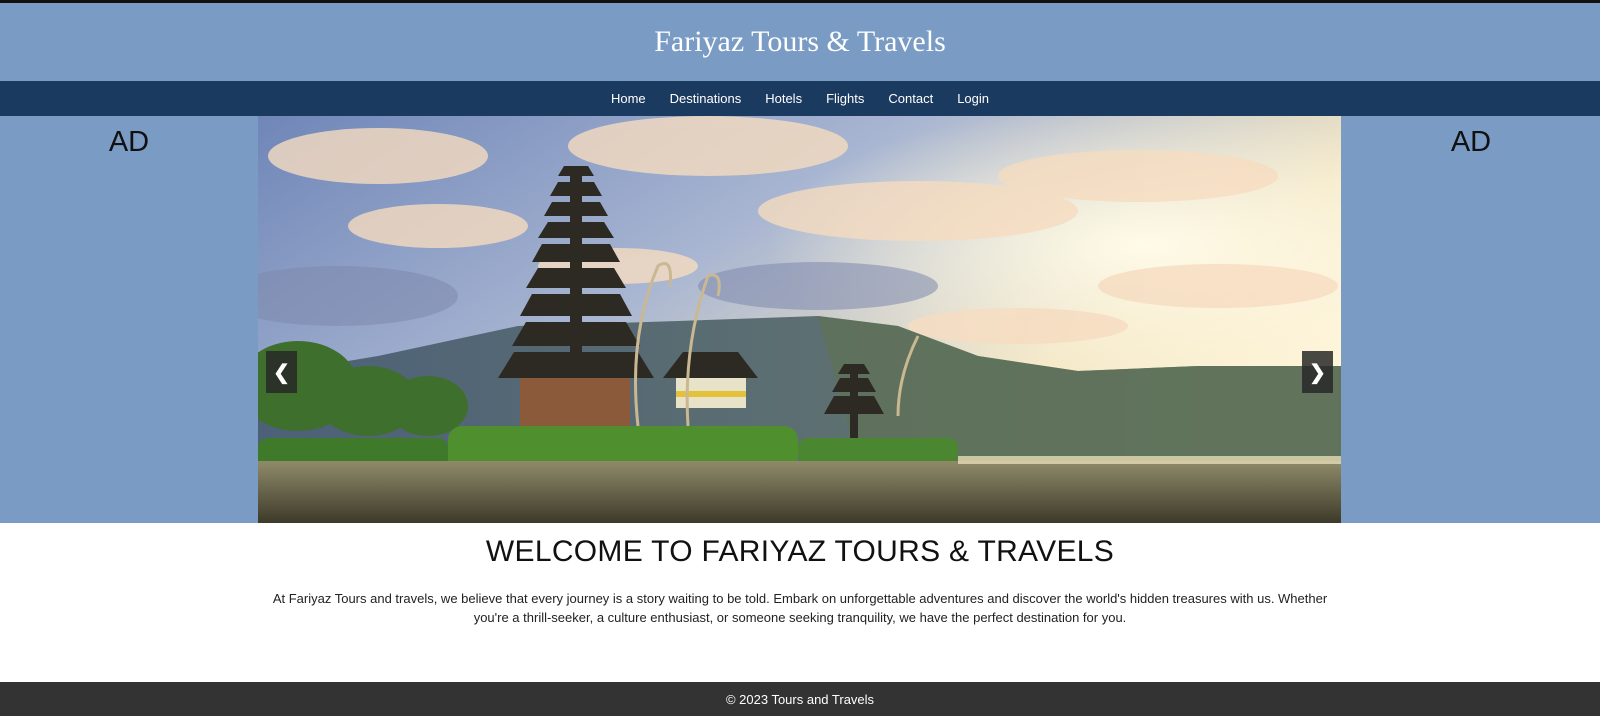 The width and height of the screenshot is (1600, 716). I want to click on nav-login-link: Login, so click(973, 98).